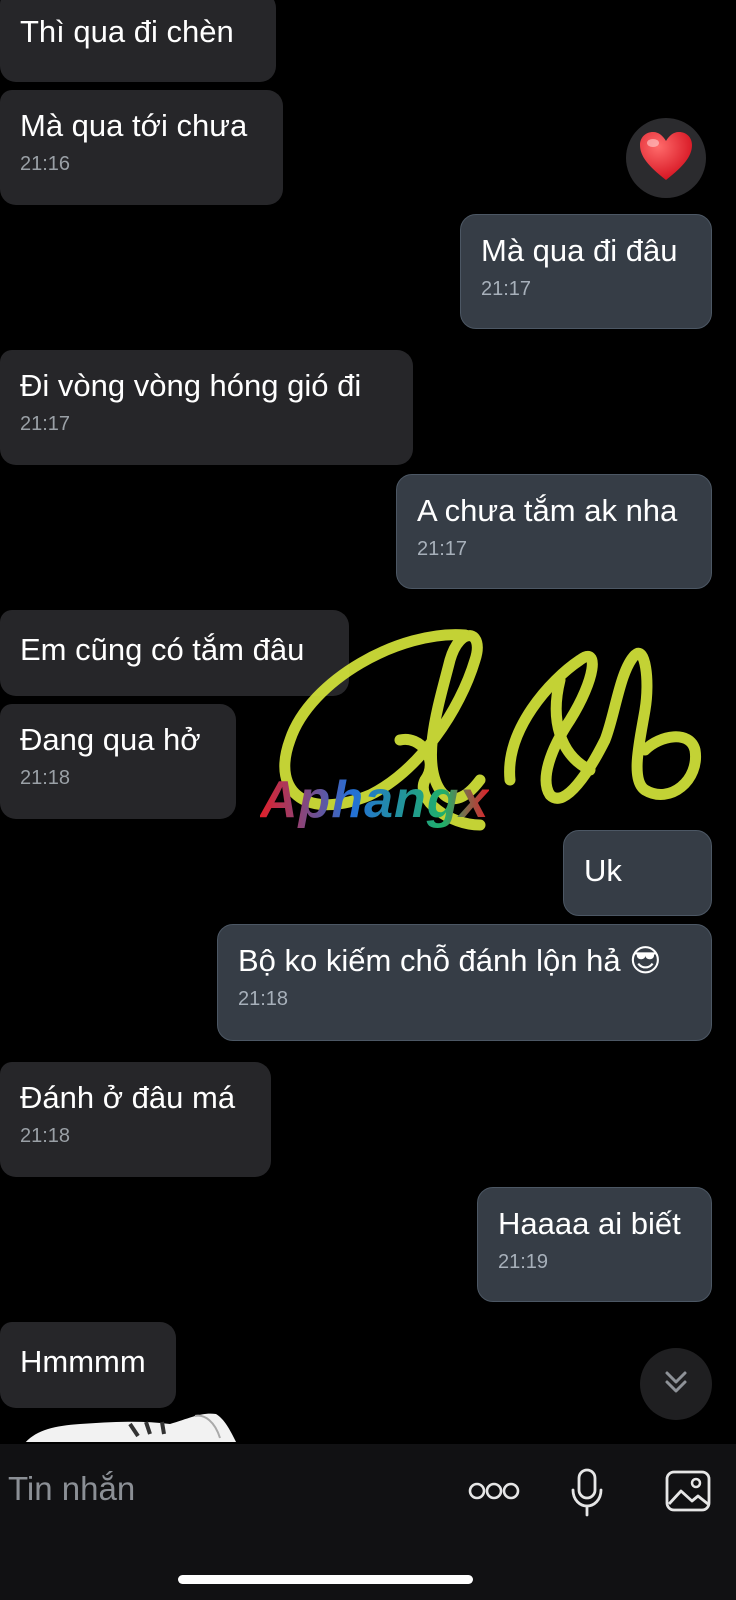  What do you see at coordinates (162, 649) in the screenshot?
I see `message-text: Em cũng có tắm đâu` at bounding box center [162, 649].